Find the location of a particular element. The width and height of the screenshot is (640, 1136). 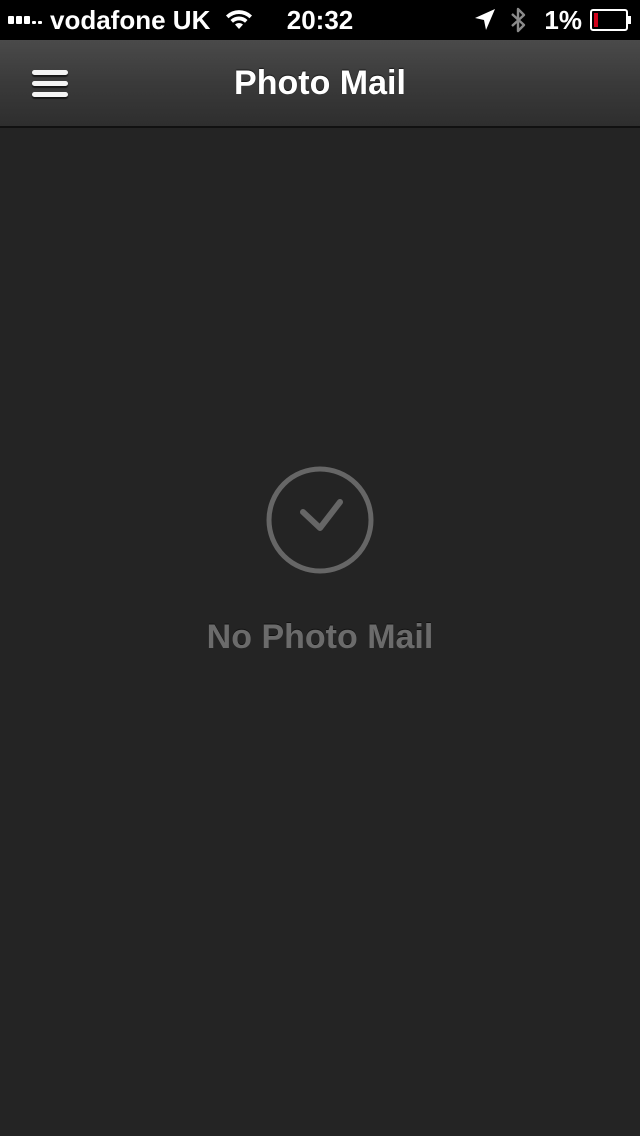

page-title: Photo Mail is located at coordinates (320, 83).